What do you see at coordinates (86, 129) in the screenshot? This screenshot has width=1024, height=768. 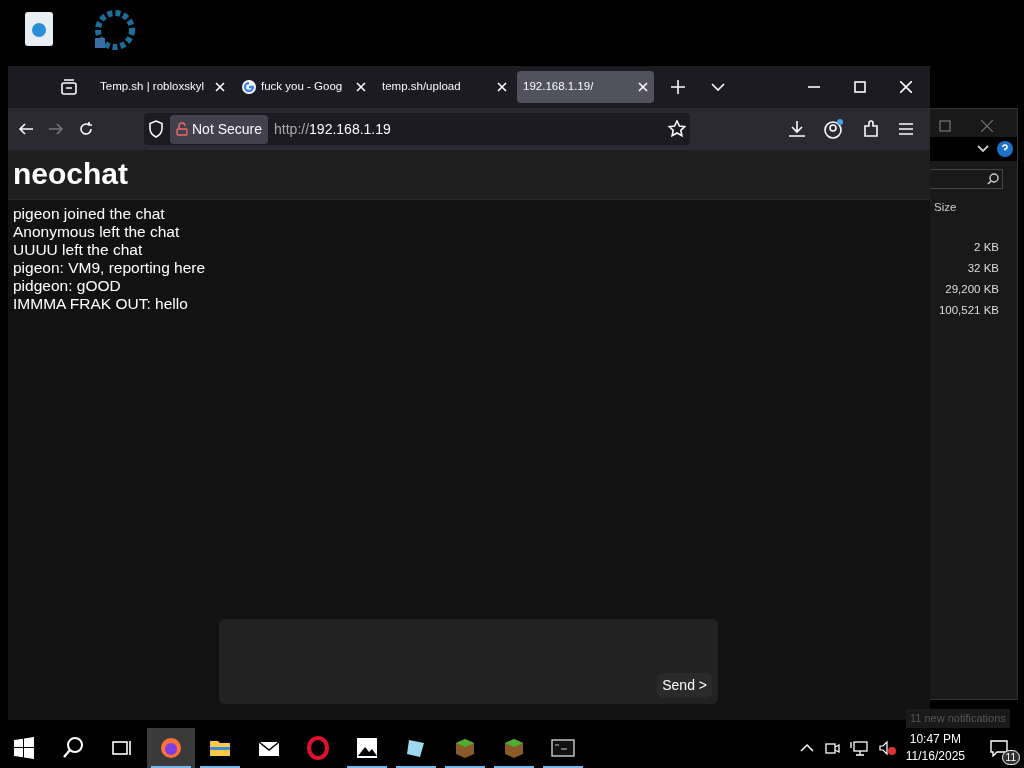 I see `reload-icon` at bounding box center [86, 129].